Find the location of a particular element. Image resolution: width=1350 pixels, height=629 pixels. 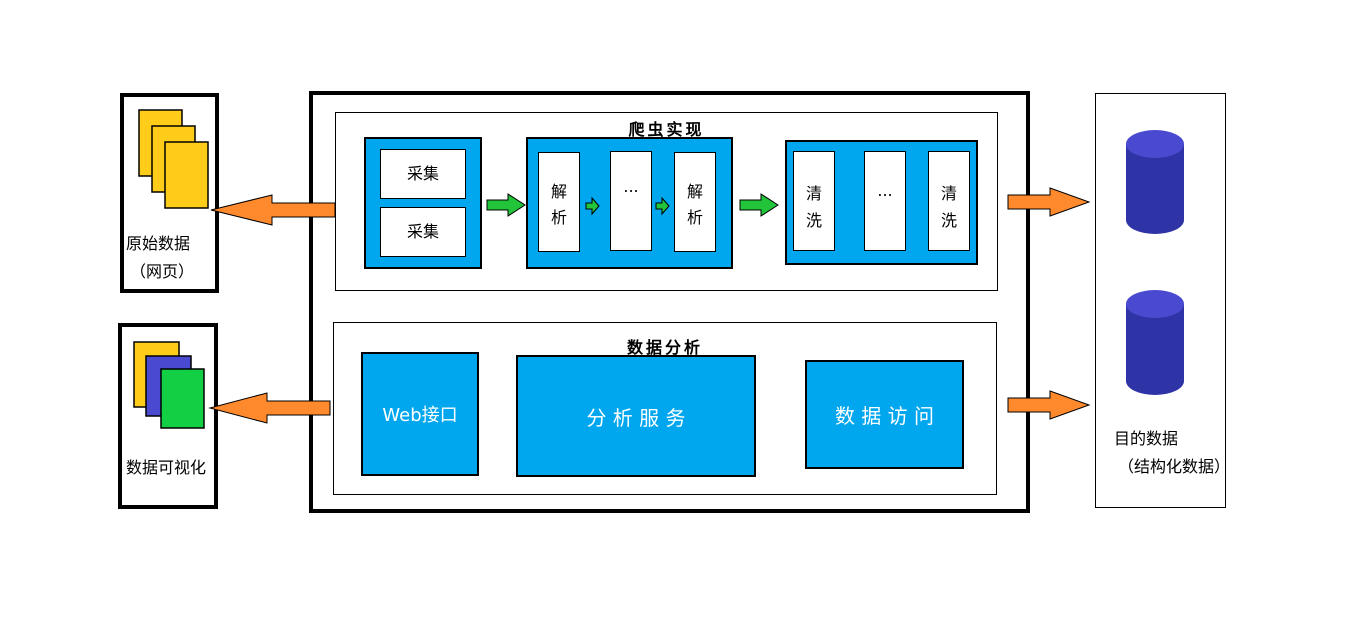

arrow-parse-to-clean is located at coordinates (759, 205).